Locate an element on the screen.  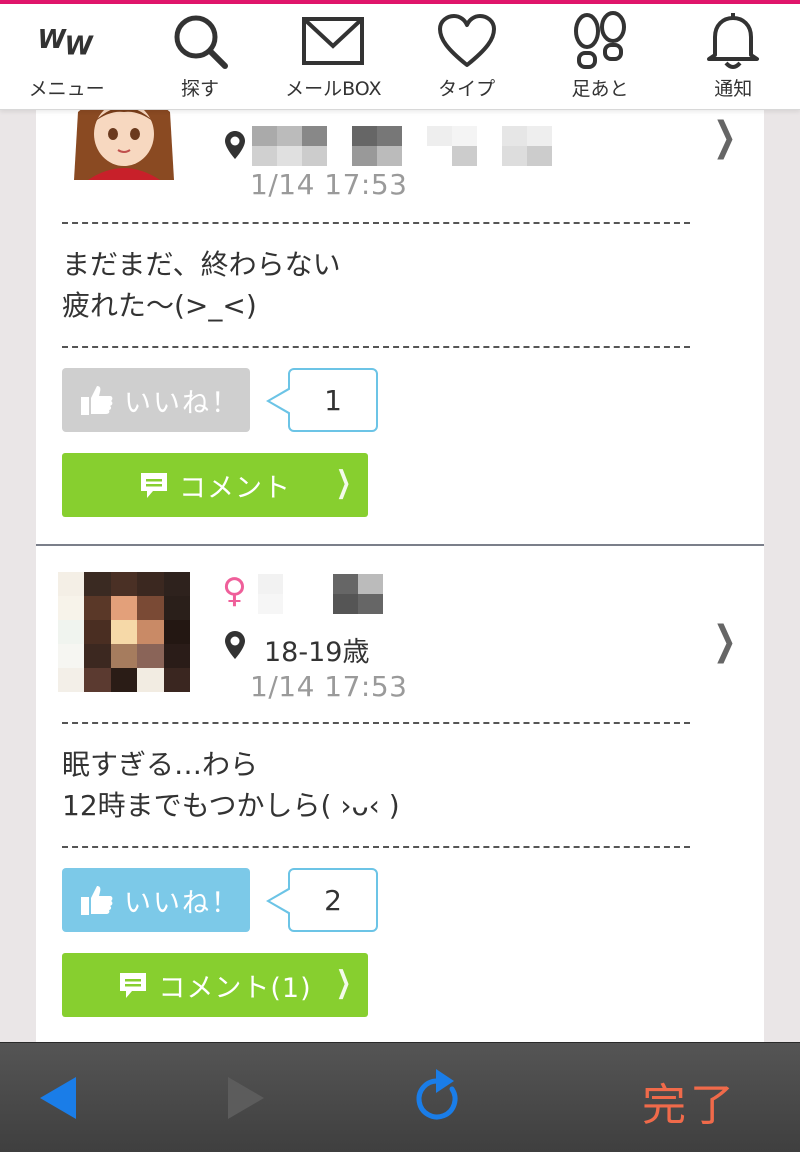
nav-item-footprints: 足あと is located at coordinates (599, 56).